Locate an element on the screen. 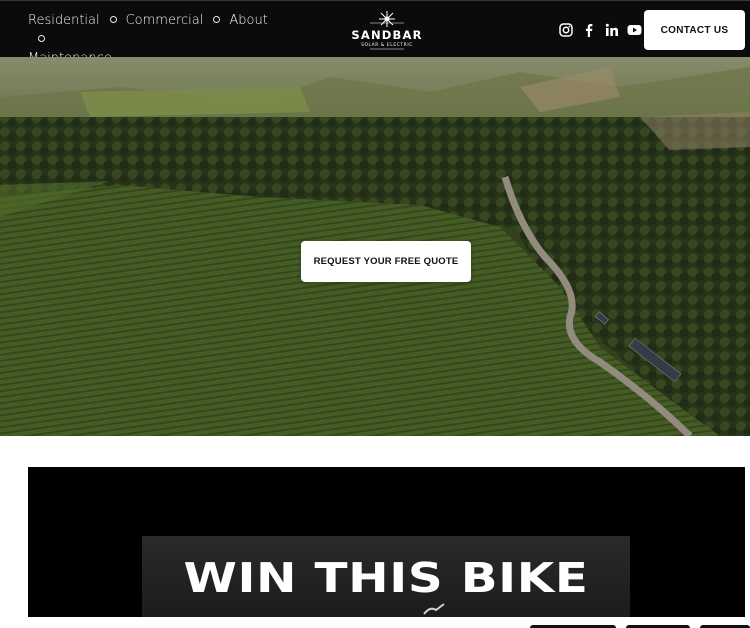 This screenshot has width=750, height=628. nav-about: About is located at coordinates (248, 20).